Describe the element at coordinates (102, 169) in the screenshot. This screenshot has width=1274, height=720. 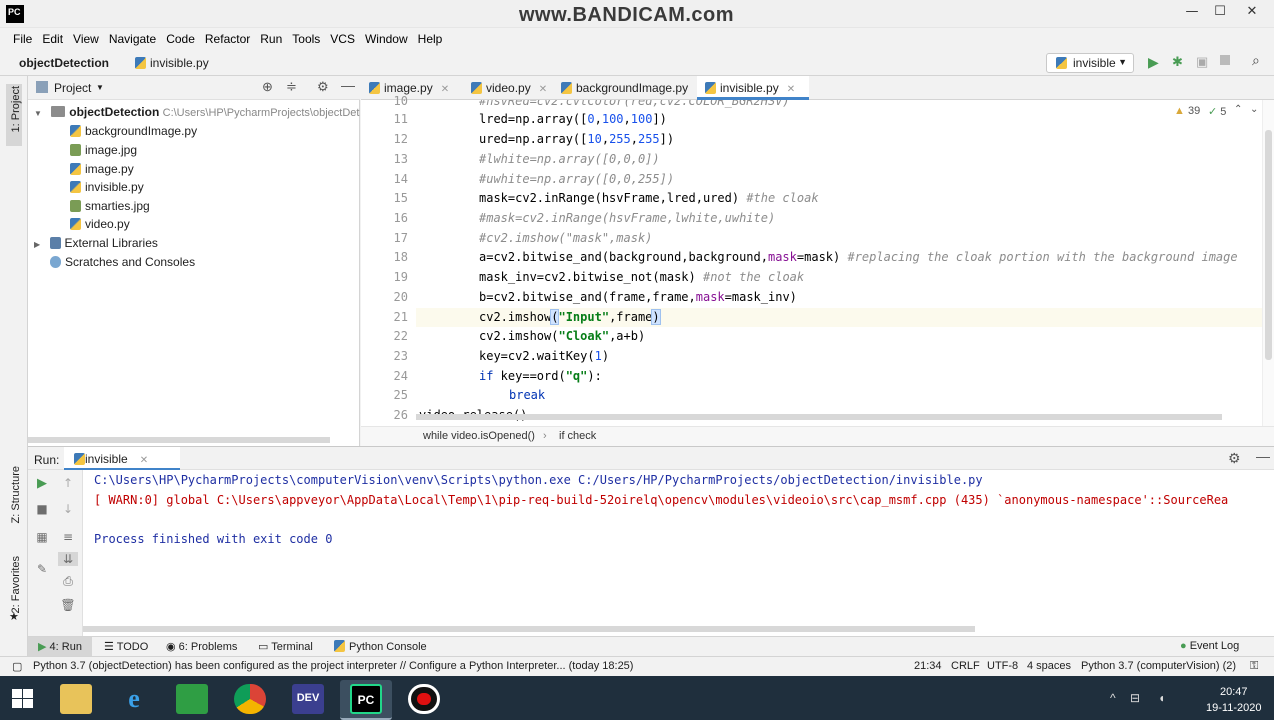
I see `tree-file: image.py` at that location.